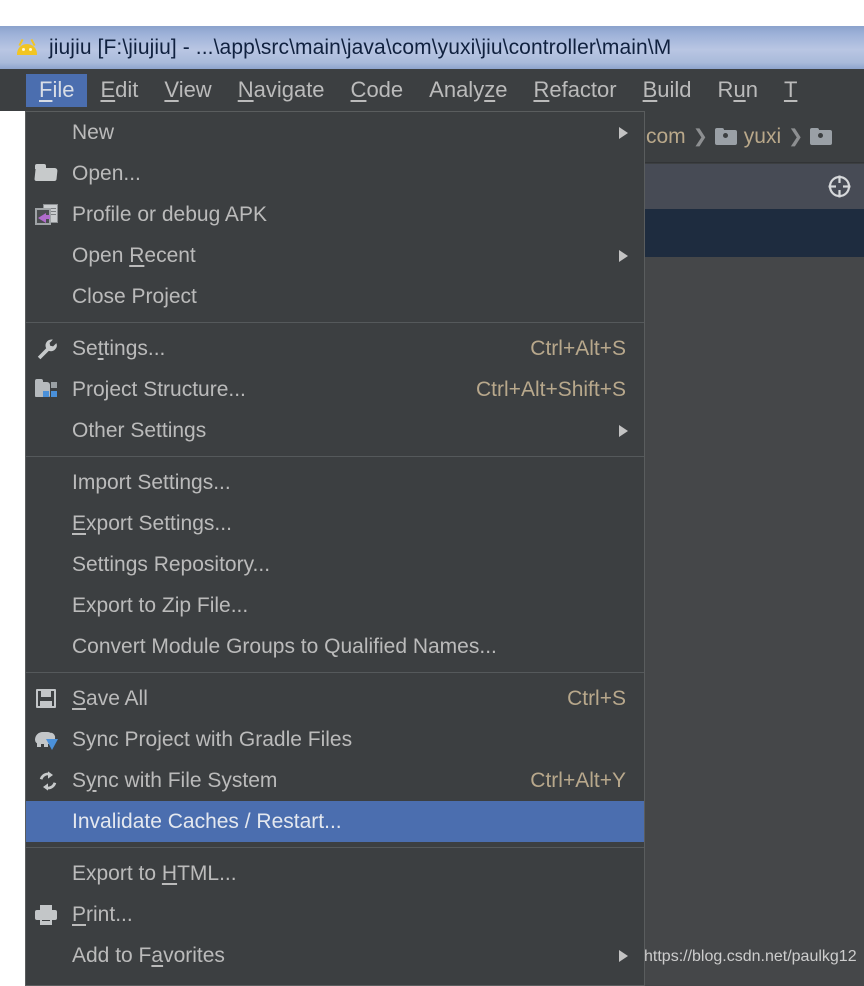  Describe the element at coordinates (335, 698) in the screenshot. I see `menu-item-save-all: Save All Ctrl+S` at that location.